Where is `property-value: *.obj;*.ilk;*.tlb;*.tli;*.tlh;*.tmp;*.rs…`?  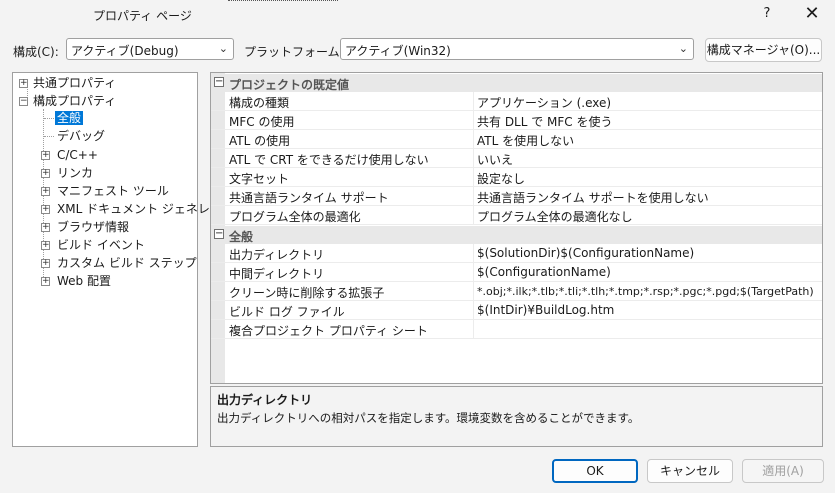
property-value: *.obj;*.ilk;*.tlb;*.tli;*.tlh;*.tmp;*.rs… is located at coordinates (645, 291).